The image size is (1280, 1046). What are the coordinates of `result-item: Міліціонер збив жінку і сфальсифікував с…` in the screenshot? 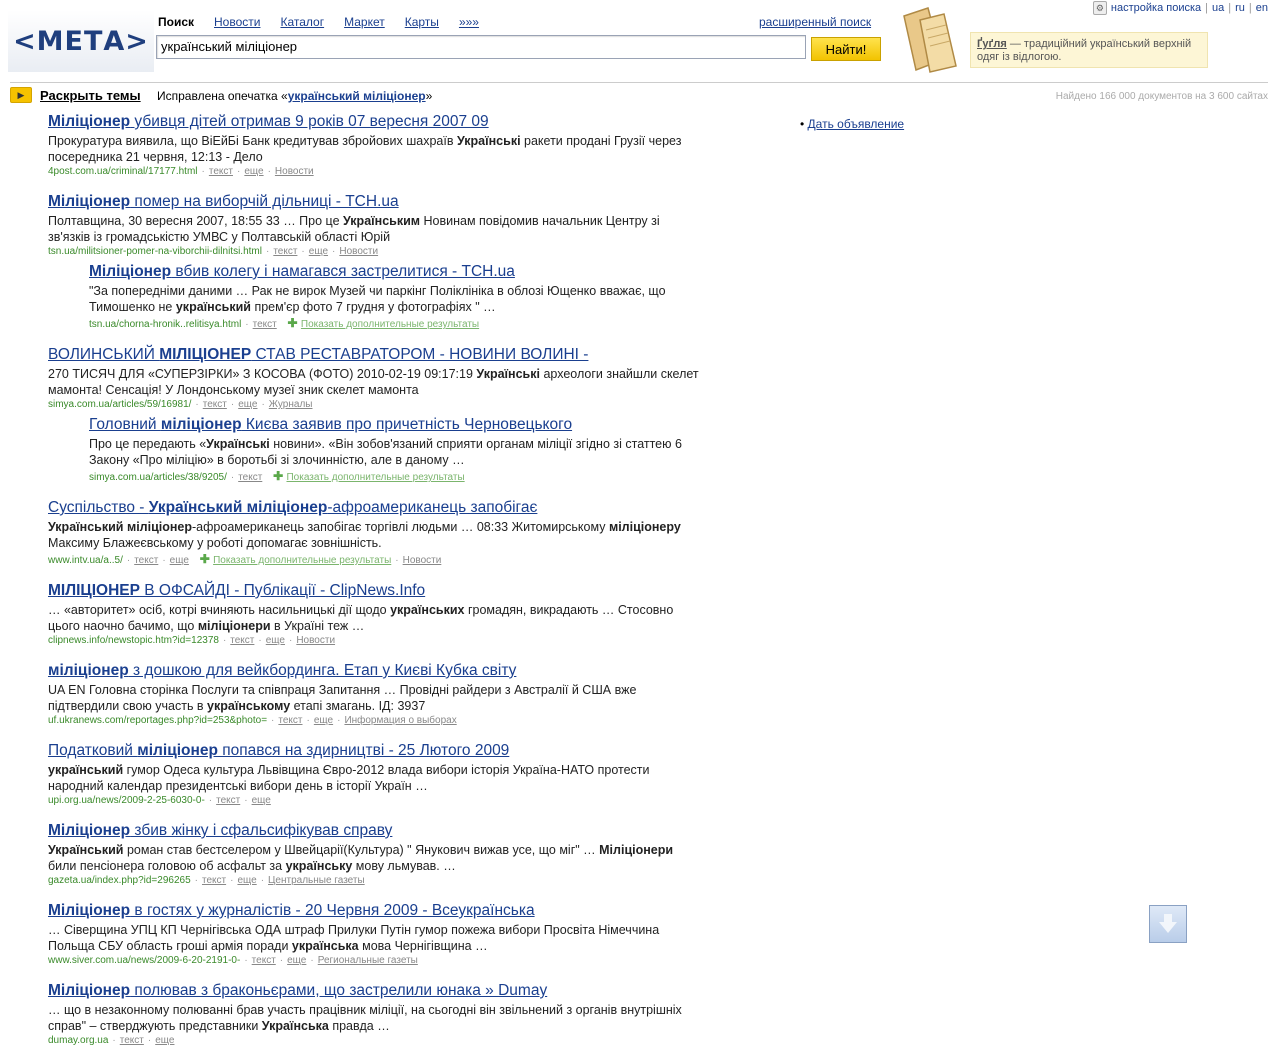 It's located at (374, 854).